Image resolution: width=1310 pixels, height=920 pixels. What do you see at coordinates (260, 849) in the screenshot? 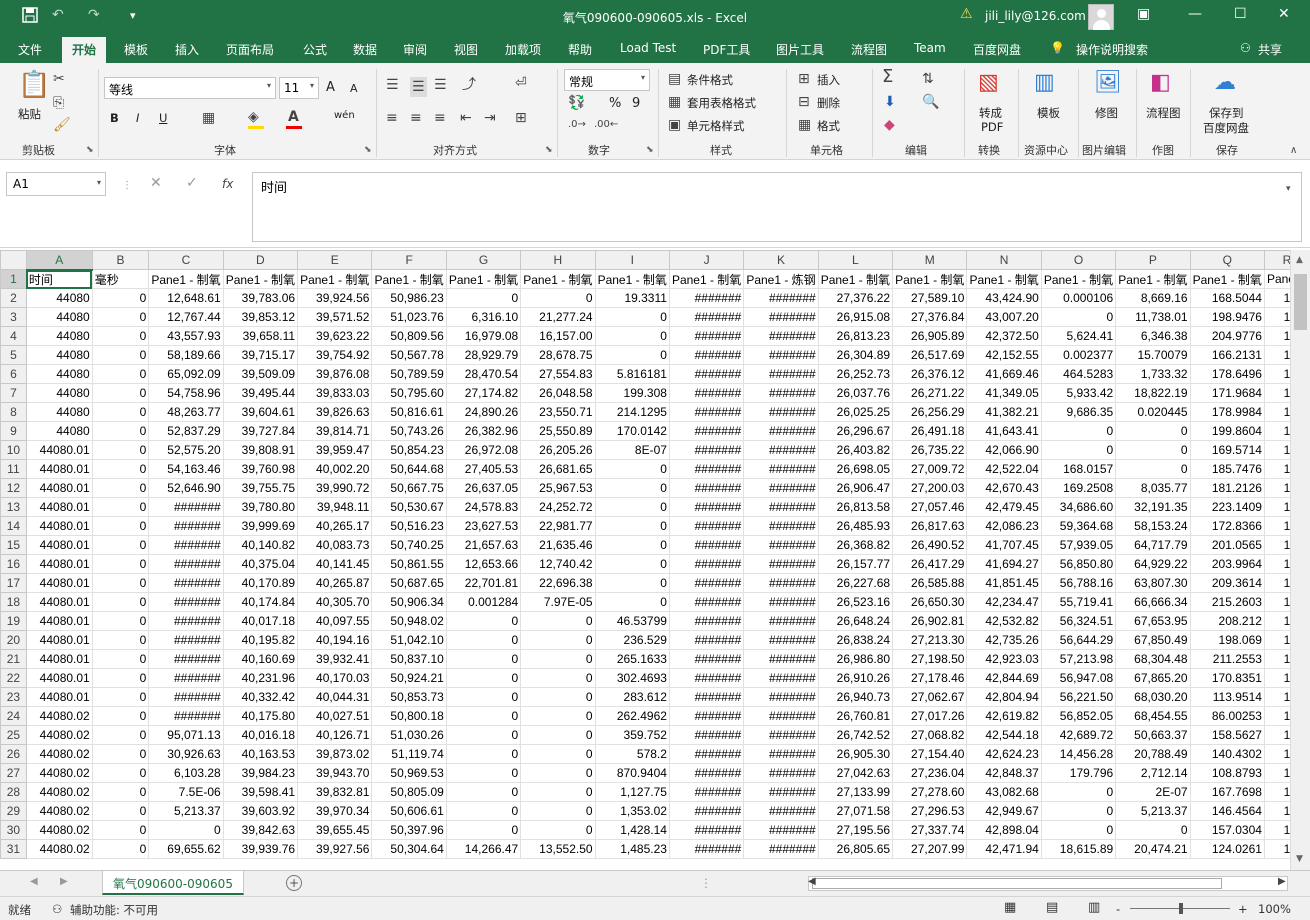
I see `table-cell: 39,939.76` at bounding box center [260, 849].